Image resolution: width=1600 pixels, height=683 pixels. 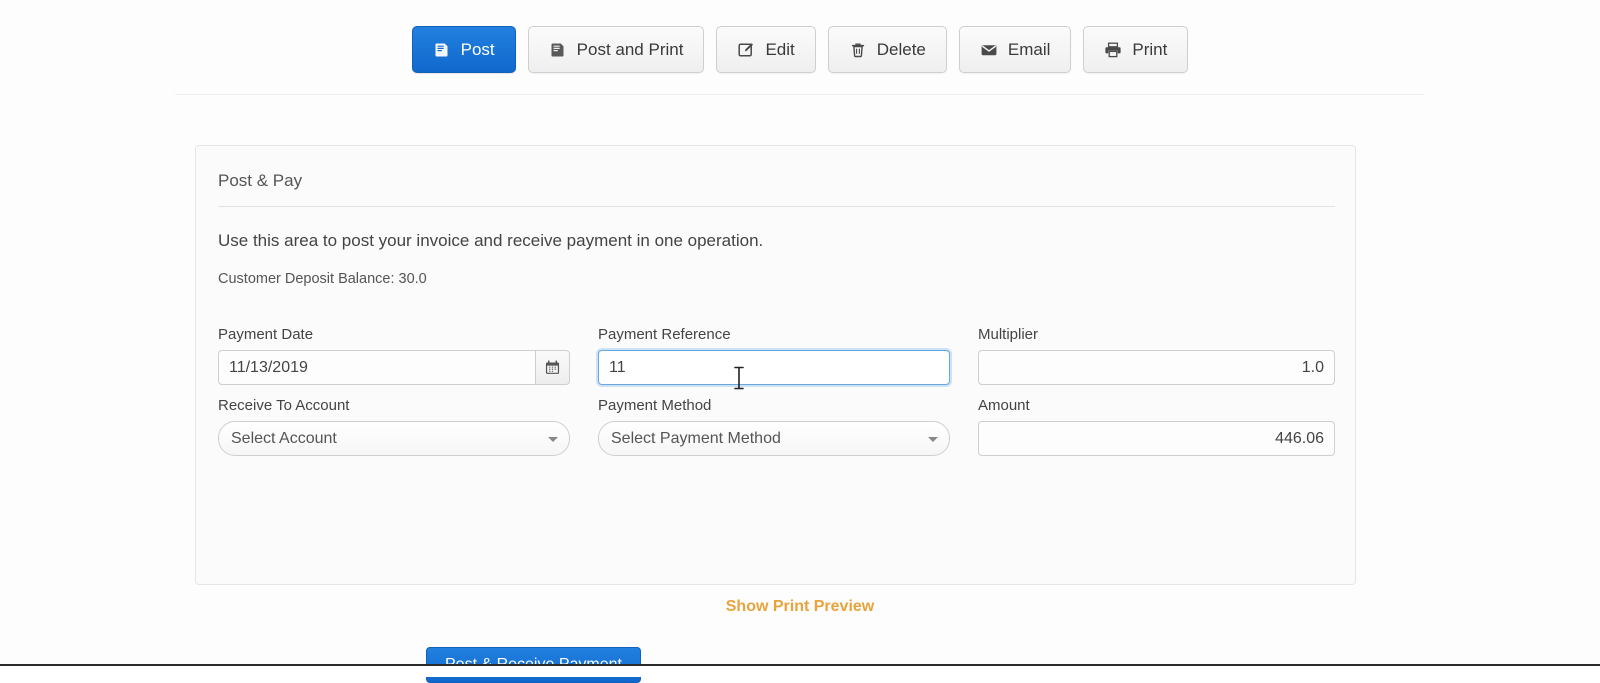 I want to click on payment-reference-field: Payment Reference, so click(x=788, y=355).